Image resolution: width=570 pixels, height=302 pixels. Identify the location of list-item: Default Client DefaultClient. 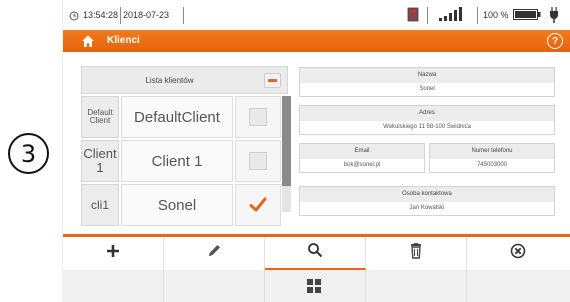
(181, 118).